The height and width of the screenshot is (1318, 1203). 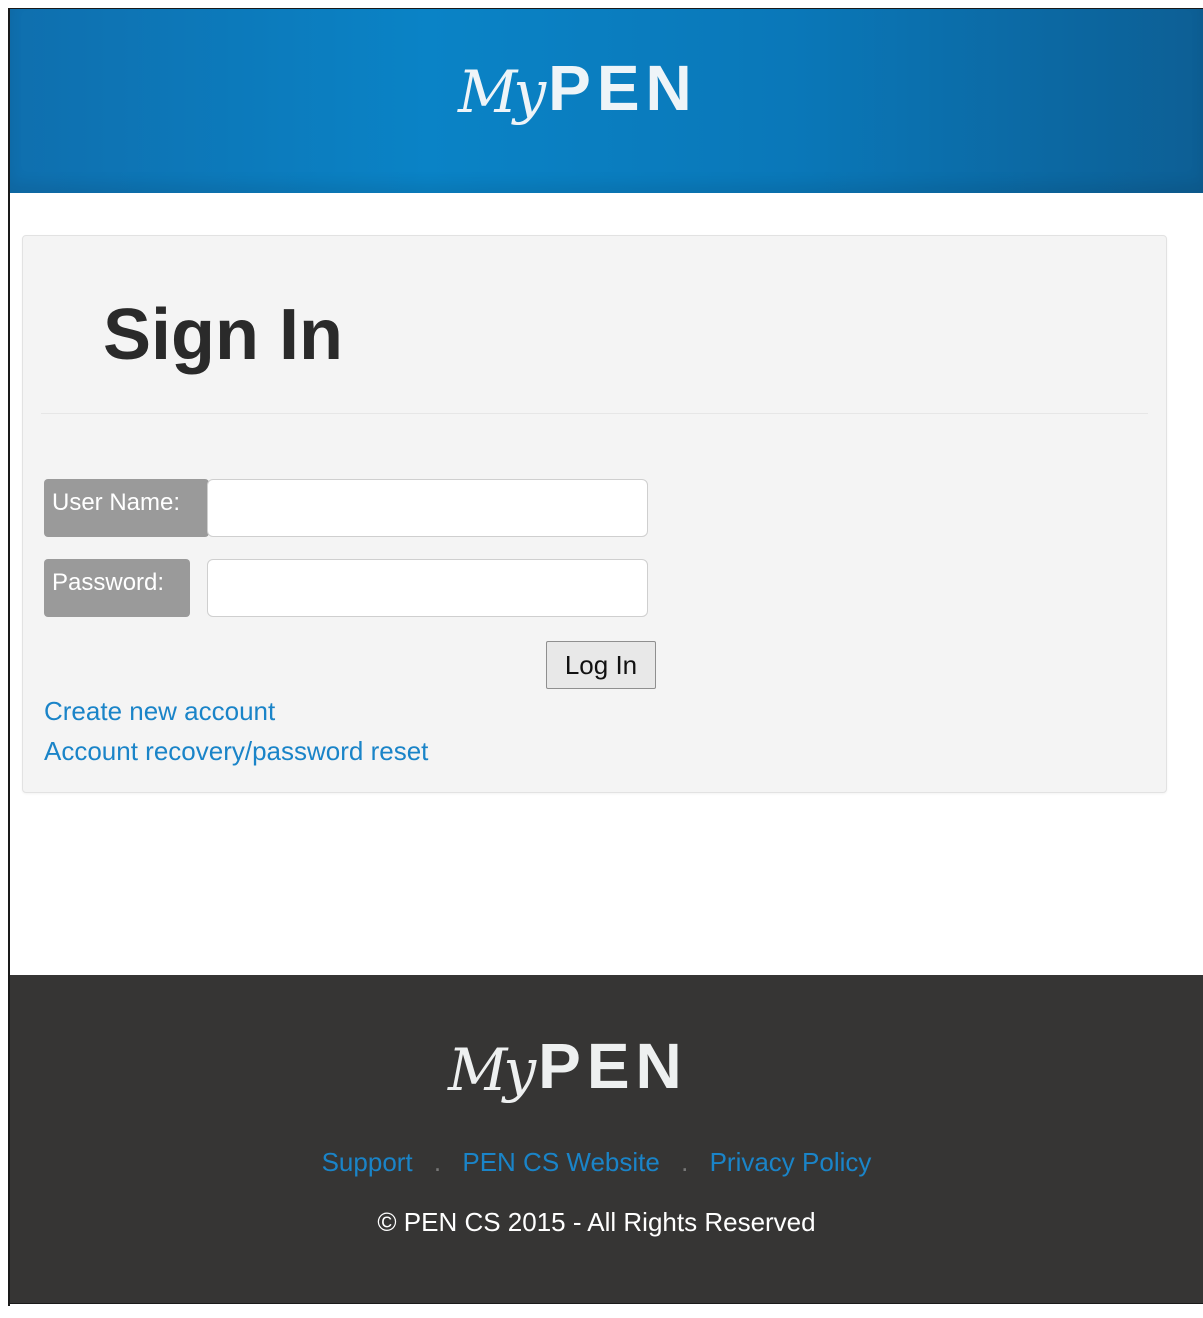 I want to click on site-header: My PEN, so click(x=606, y=101).